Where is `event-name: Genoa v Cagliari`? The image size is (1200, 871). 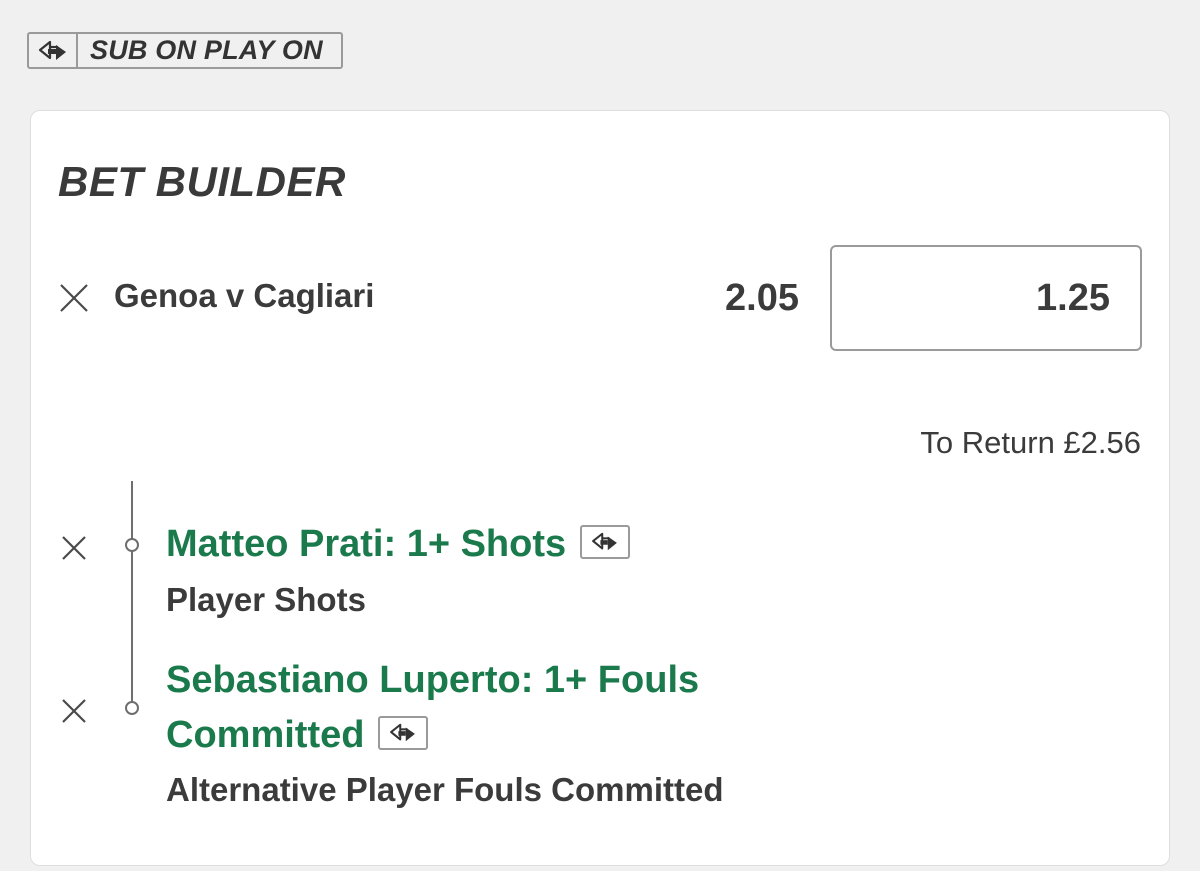
event-name: Genoa v Cagliari is located at coordinates (244, 295).